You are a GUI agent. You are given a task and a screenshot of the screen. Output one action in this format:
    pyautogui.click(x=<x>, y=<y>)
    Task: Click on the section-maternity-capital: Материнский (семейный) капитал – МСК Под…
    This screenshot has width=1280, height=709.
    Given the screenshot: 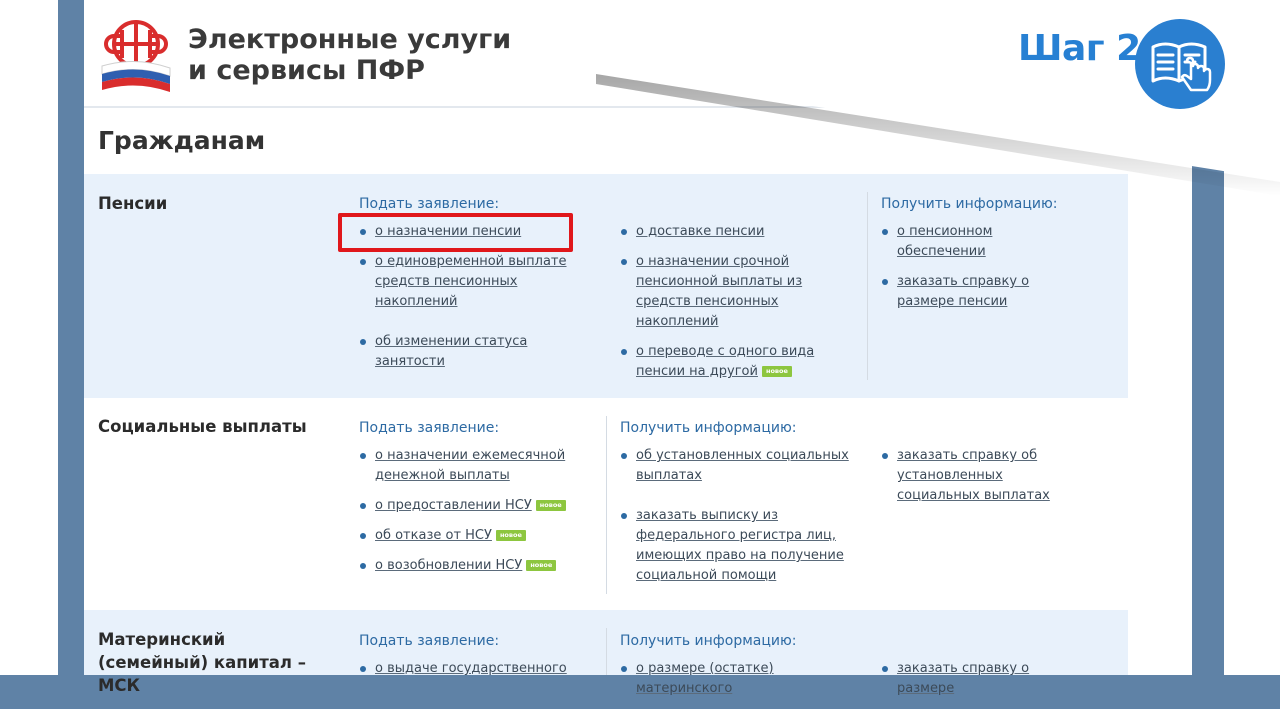 What is the action you would take?
    pyautogui.click(x=606, y=653)
    